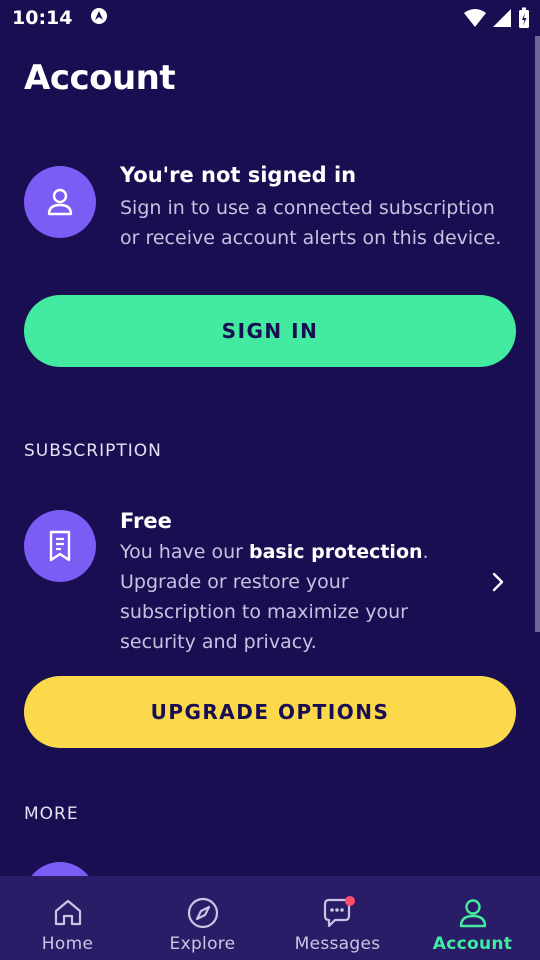  I want to click on chat-icon, so click(339, 912).